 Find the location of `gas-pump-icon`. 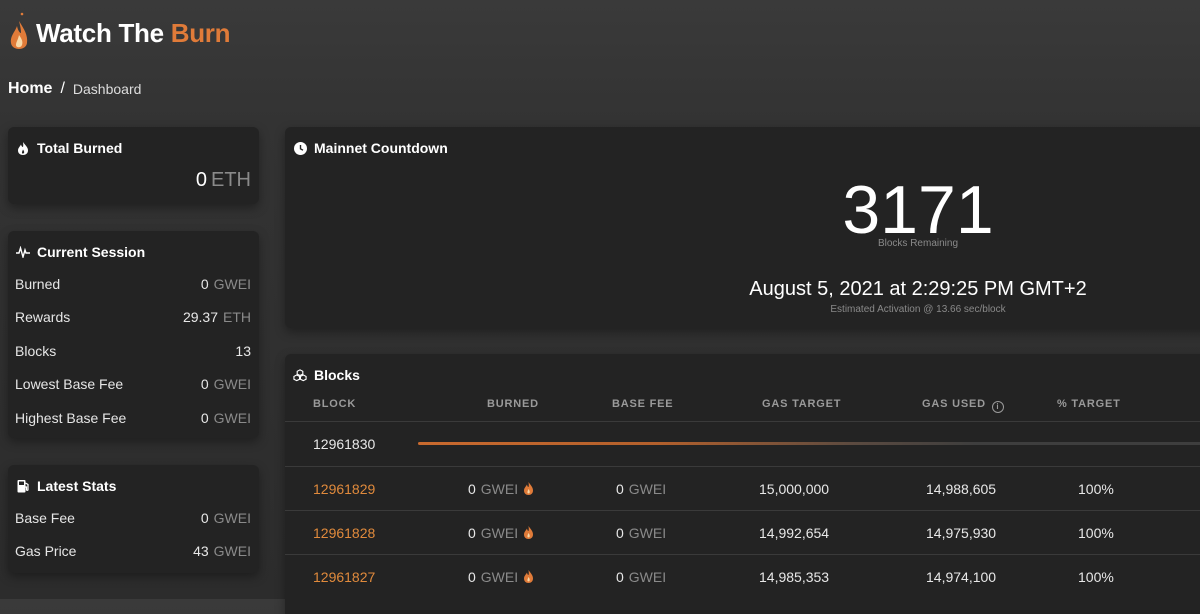

gas-pump-icon is located at coordinates (23, 486).